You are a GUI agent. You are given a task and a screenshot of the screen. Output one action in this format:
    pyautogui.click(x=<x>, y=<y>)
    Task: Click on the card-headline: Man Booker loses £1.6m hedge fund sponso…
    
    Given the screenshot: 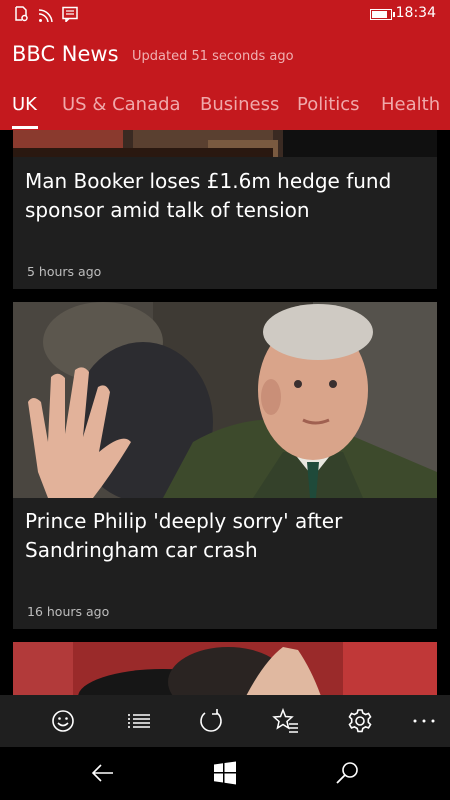 What is the action you would take?
    pyautogui.click(x=225, y=196)
    